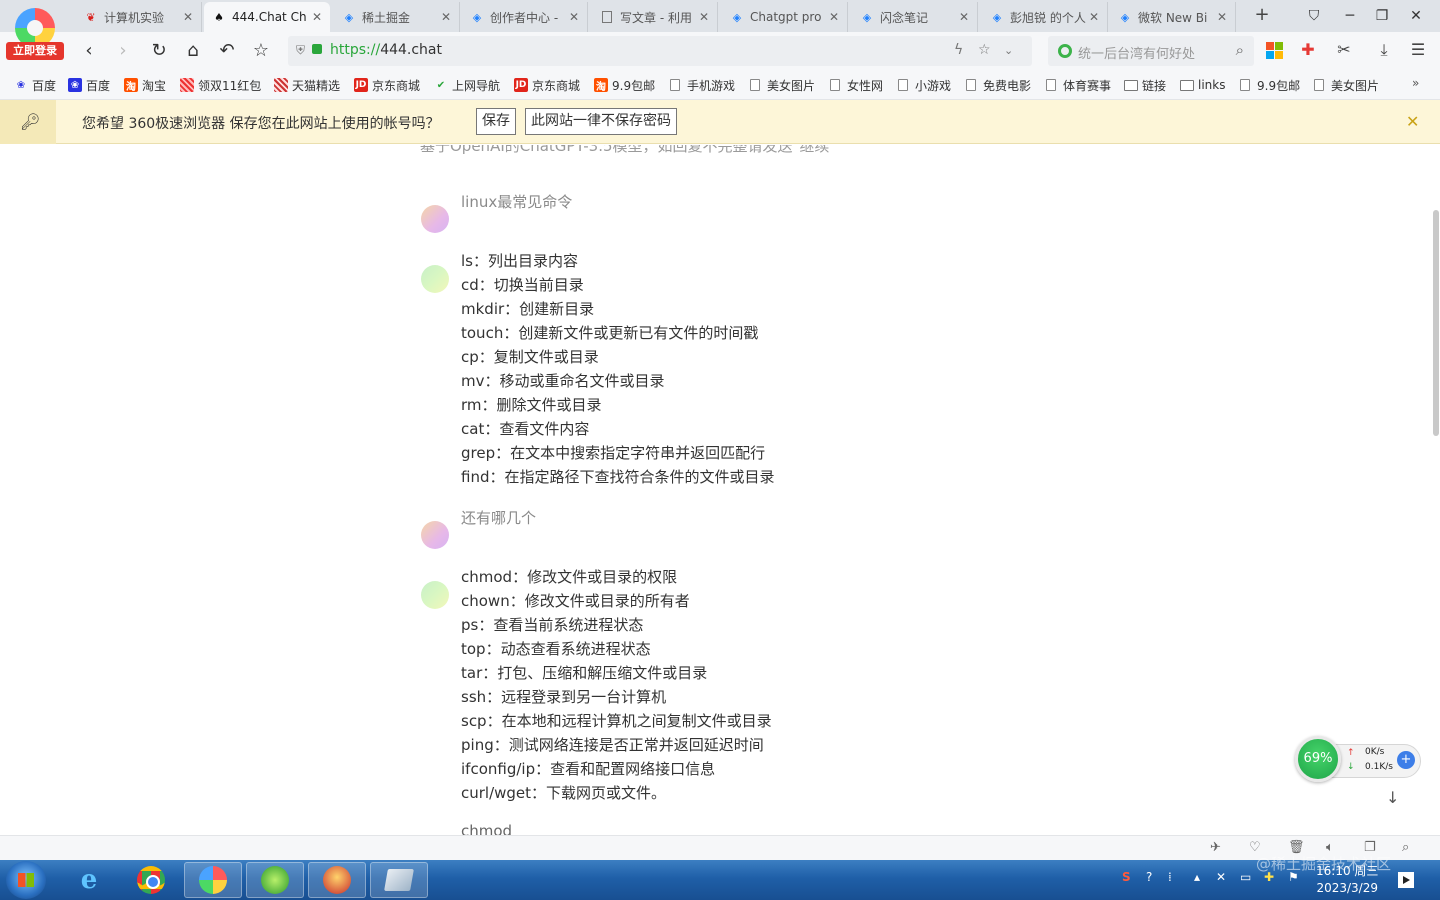 The width and height of the screenshot is (1440, 900). What do you see at coordinates (261, 51) in the screenshot?
I see `bookmark-star-button: ☆` at bounding box center [261, 51].